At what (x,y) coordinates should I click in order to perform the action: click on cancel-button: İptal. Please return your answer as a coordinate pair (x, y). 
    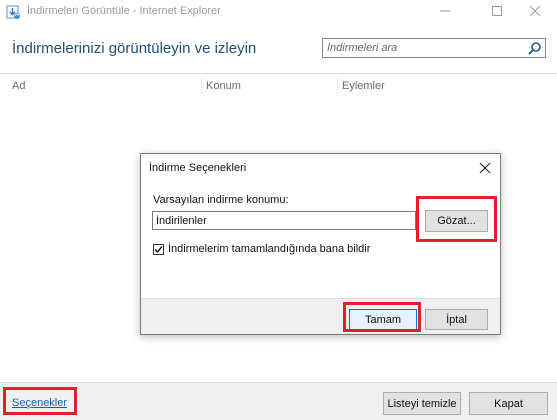
    Looking at the image, I should click on (456, 319).